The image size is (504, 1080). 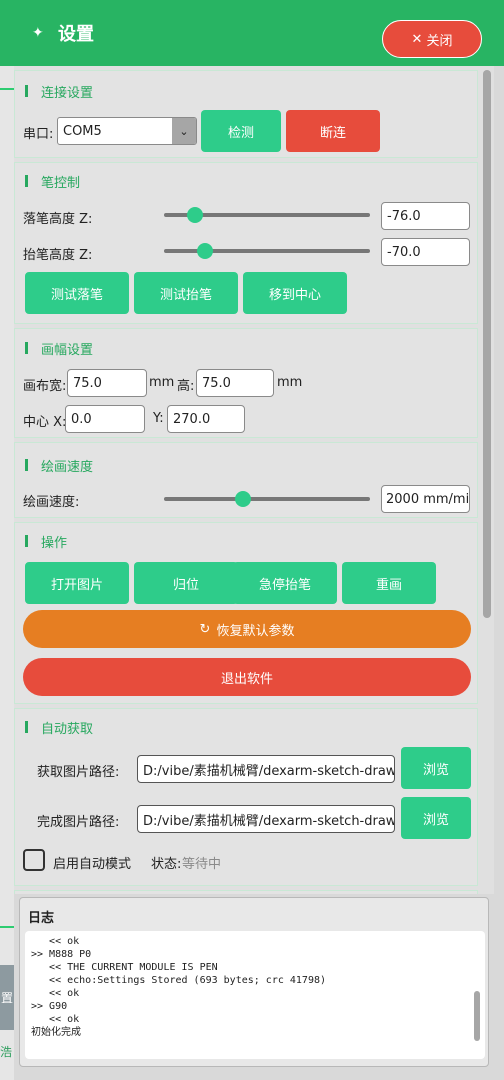 I want to click on canvas-width-input: 75.0, so click(x=107, y=383).